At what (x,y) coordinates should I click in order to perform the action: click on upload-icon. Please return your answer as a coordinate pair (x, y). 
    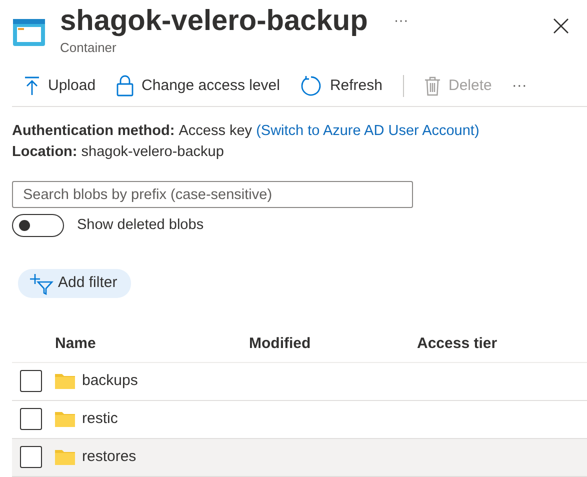
    Looking at the image, I should click on (32, 86).